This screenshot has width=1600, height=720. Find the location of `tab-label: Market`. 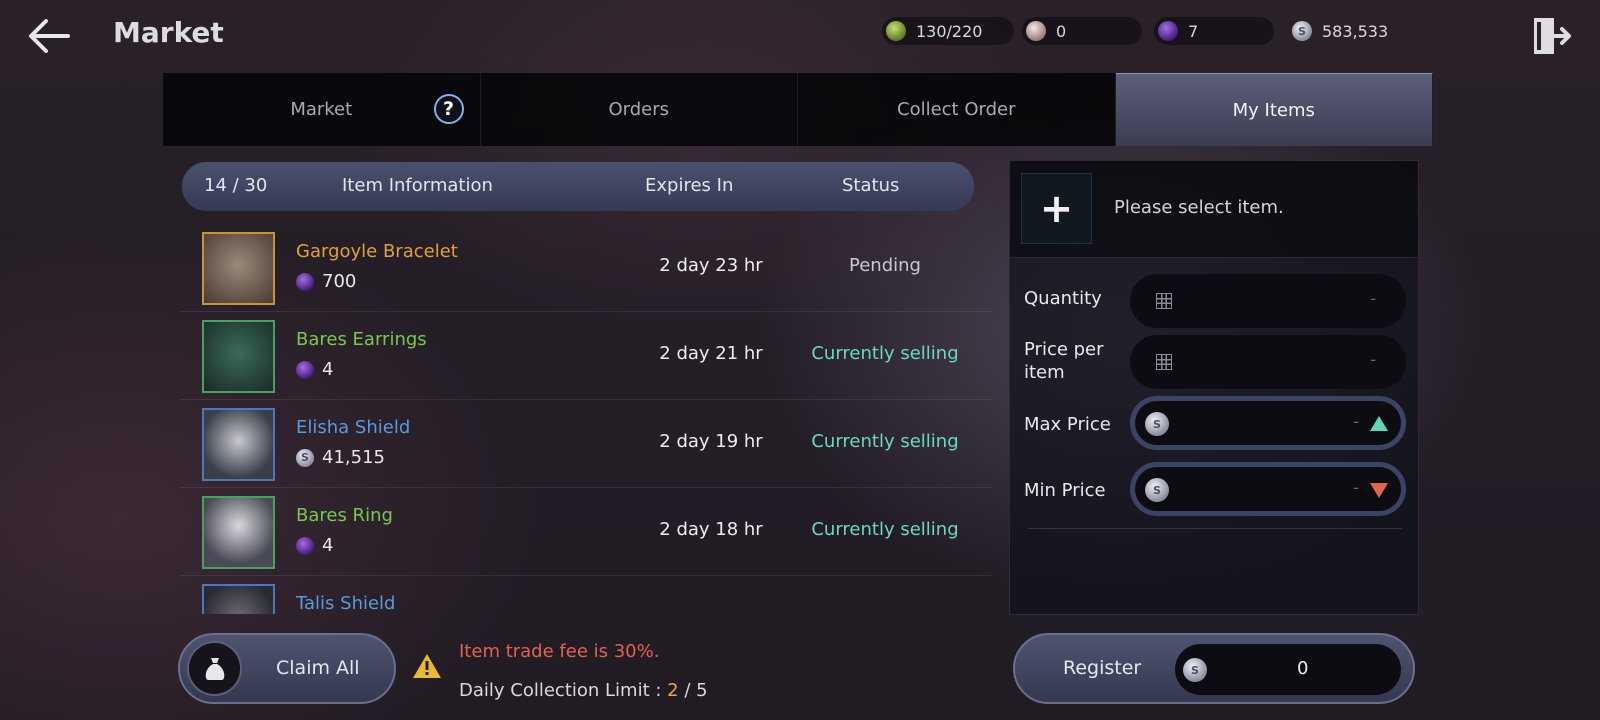

tab-label: Market is located at coordinates (321, 109).